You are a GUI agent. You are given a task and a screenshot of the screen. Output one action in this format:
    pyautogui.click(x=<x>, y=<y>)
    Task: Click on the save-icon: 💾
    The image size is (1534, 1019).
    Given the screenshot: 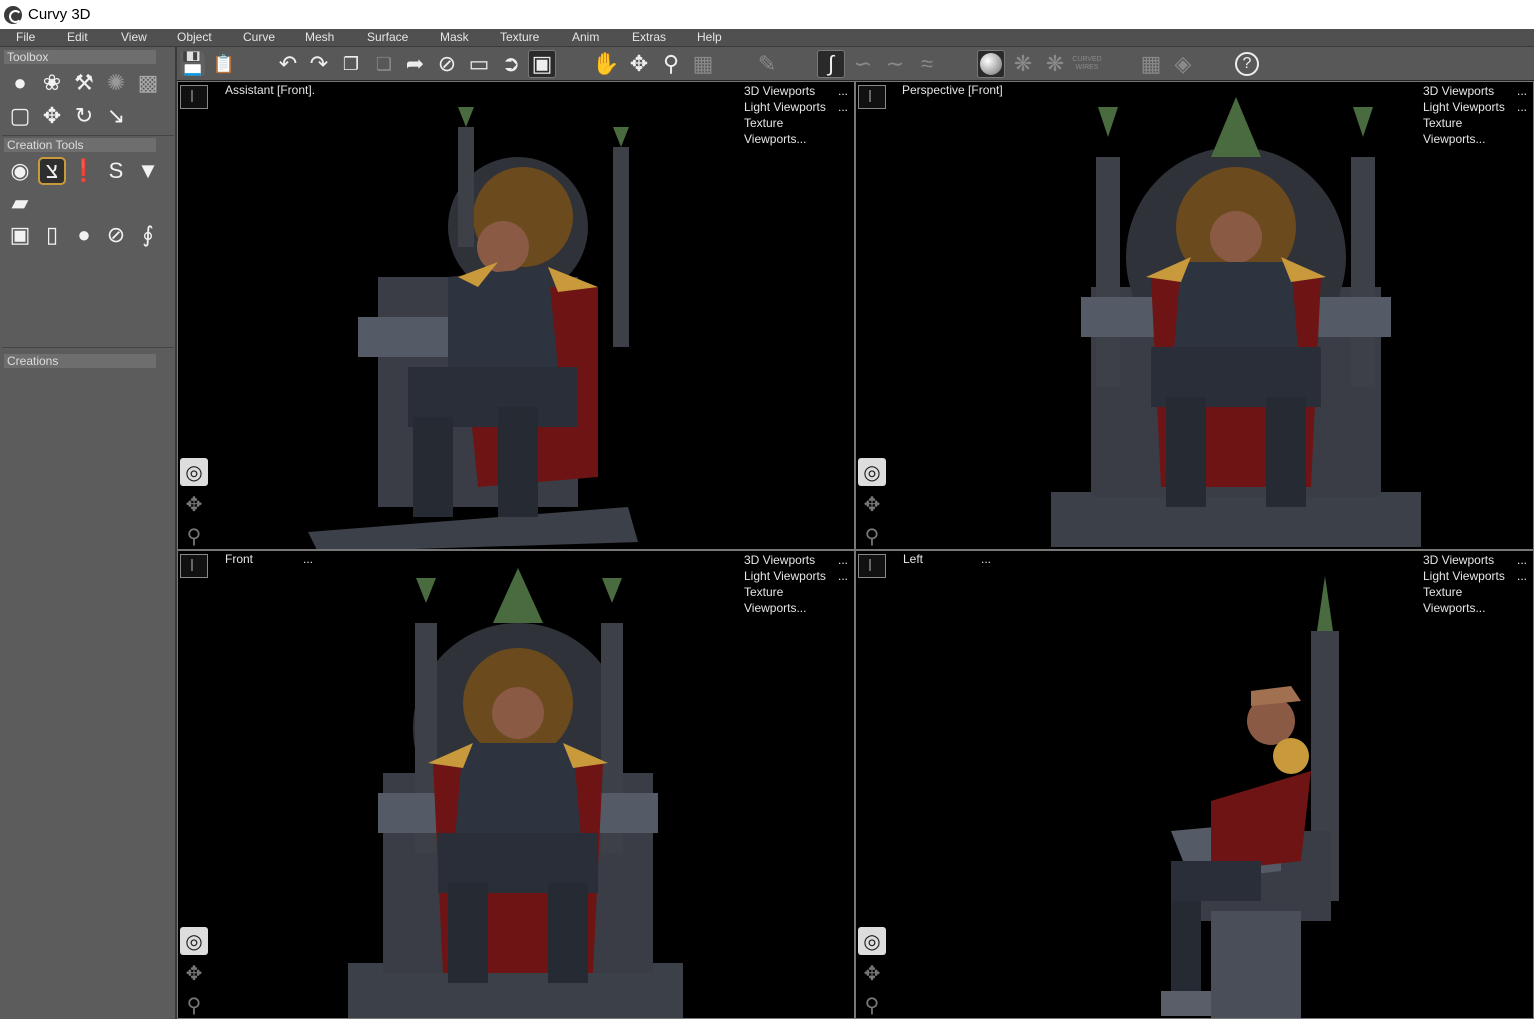 What is the action you would take?
    pyautogui.click(x=193, y=64)
    